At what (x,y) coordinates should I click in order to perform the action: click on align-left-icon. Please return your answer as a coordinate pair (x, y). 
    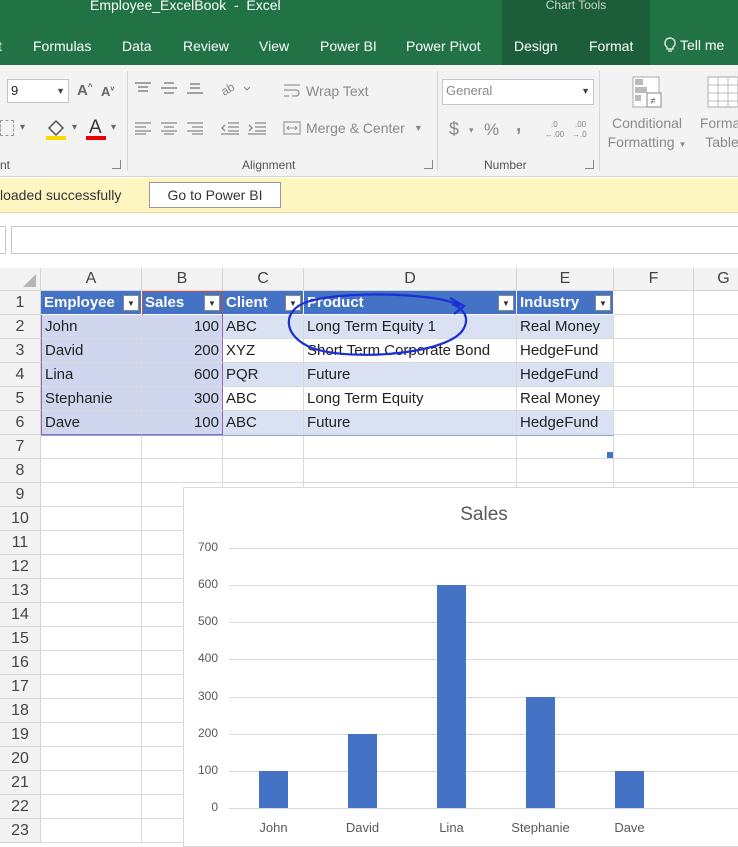
    Looking at the image, I should click on (143, 130).